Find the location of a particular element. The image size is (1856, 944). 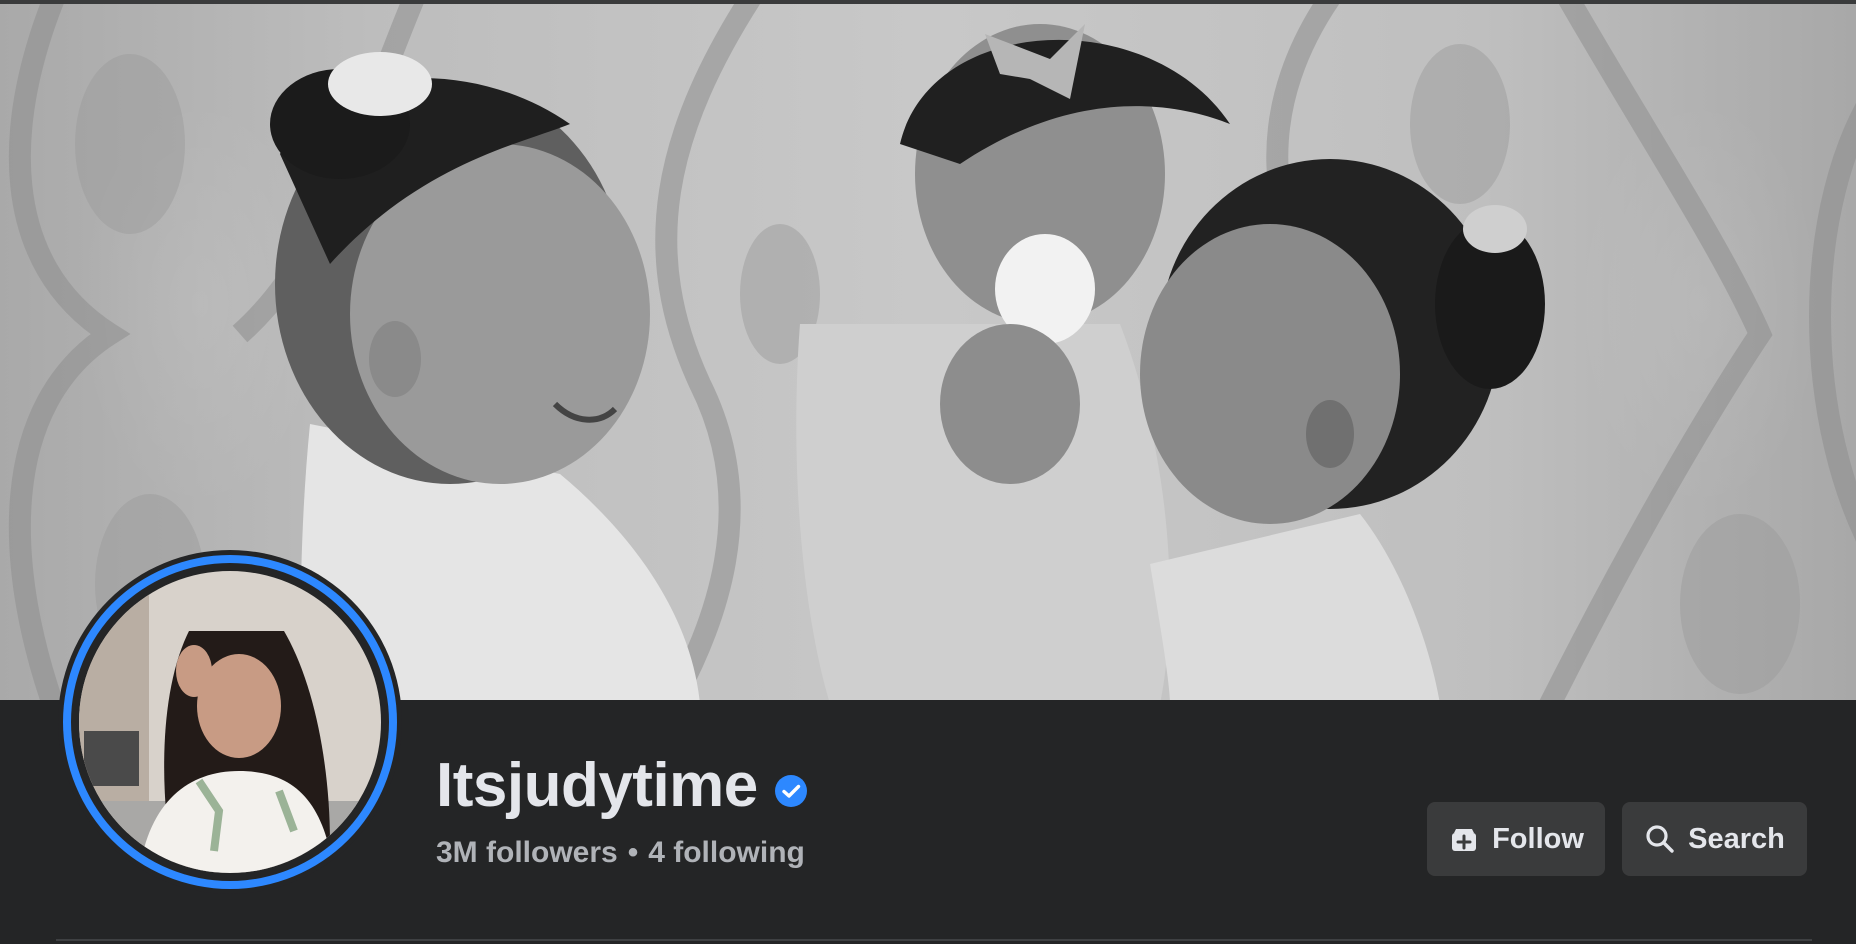

avatar is located at coordinates (230, 722).